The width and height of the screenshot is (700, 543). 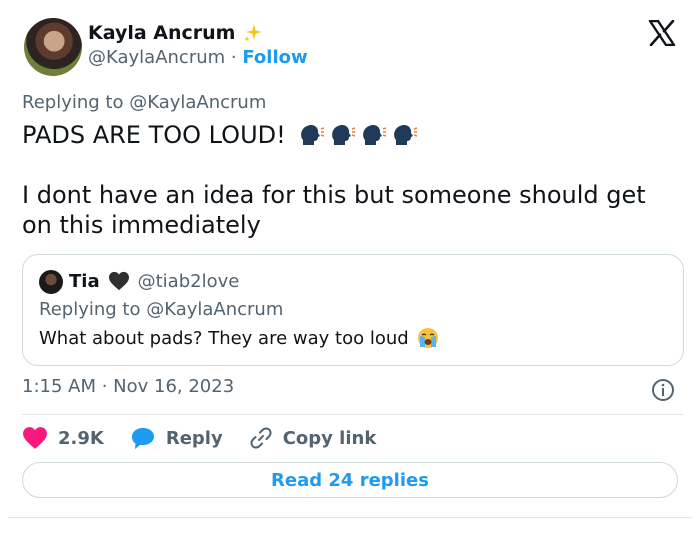 What do you see at coordinates (353, 414) in the screenshot?
I see `divider` at bounding box center [353, 414].